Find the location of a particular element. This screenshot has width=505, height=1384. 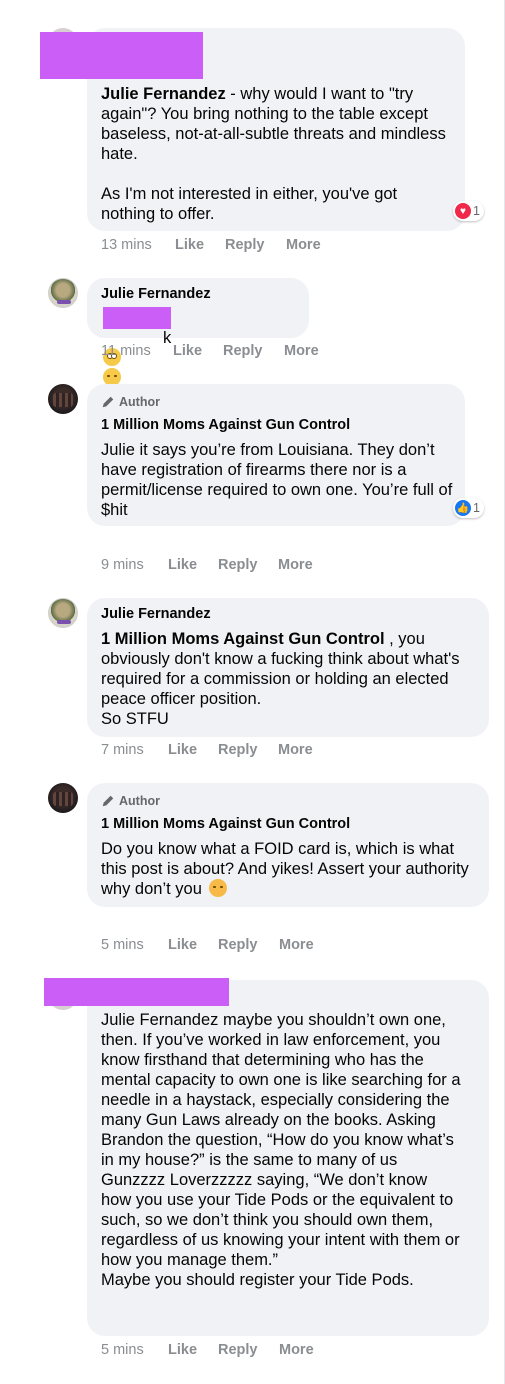

comment-actions: 9 mins Like Reply More is located at coordinates (207, 565).